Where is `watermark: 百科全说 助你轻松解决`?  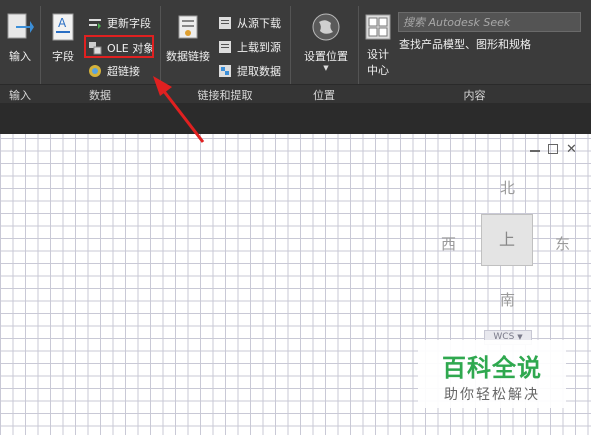
watermark: 百科全说 助你轻松解决 is located at coordinates (492, 374).